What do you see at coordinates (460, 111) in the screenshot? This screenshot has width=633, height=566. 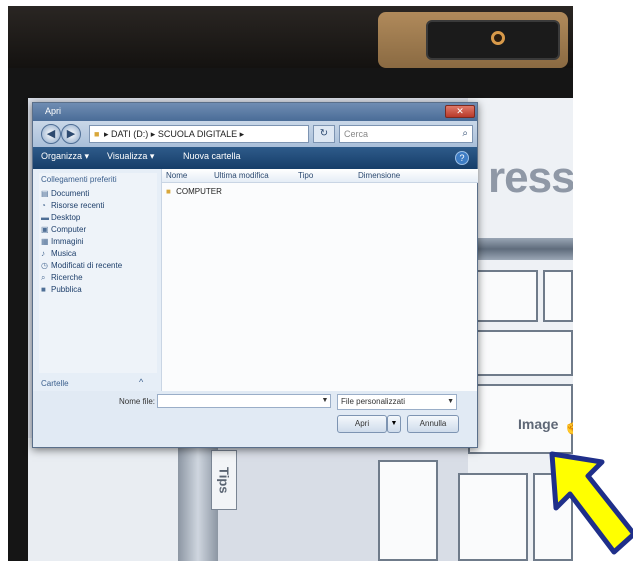 I see `close-icon: ✕` at bounding box center [460, 111].